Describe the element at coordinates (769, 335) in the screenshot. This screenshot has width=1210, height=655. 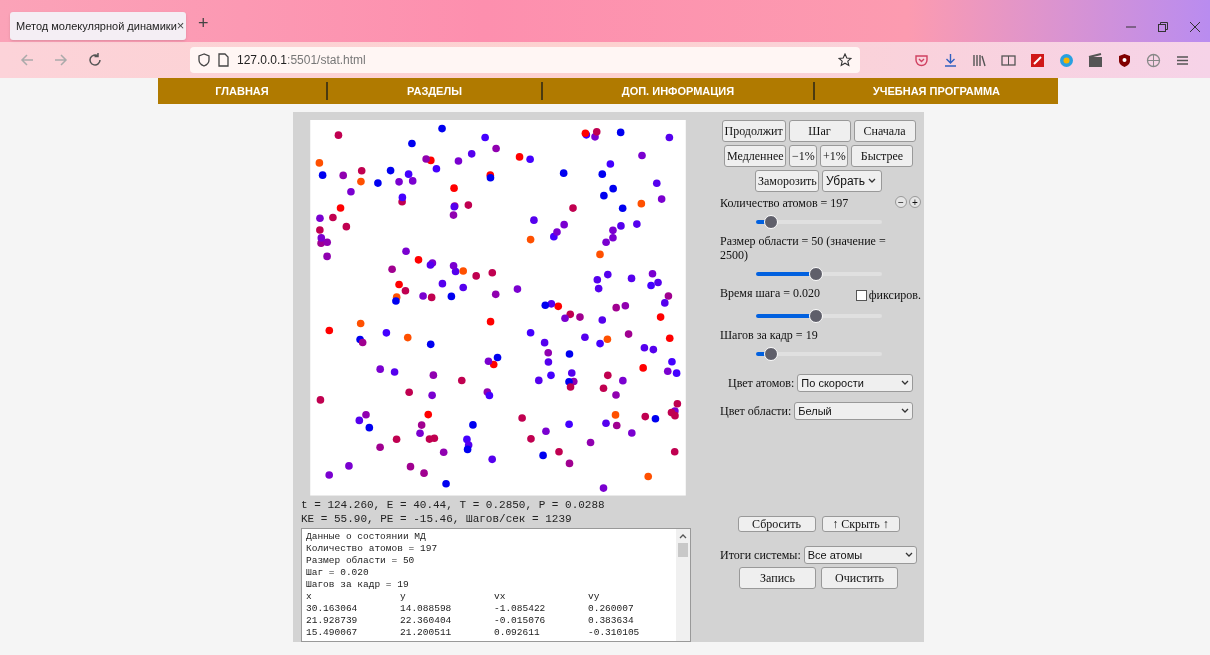
I see `slider-label: Шагов за кадр = 19` at that location.